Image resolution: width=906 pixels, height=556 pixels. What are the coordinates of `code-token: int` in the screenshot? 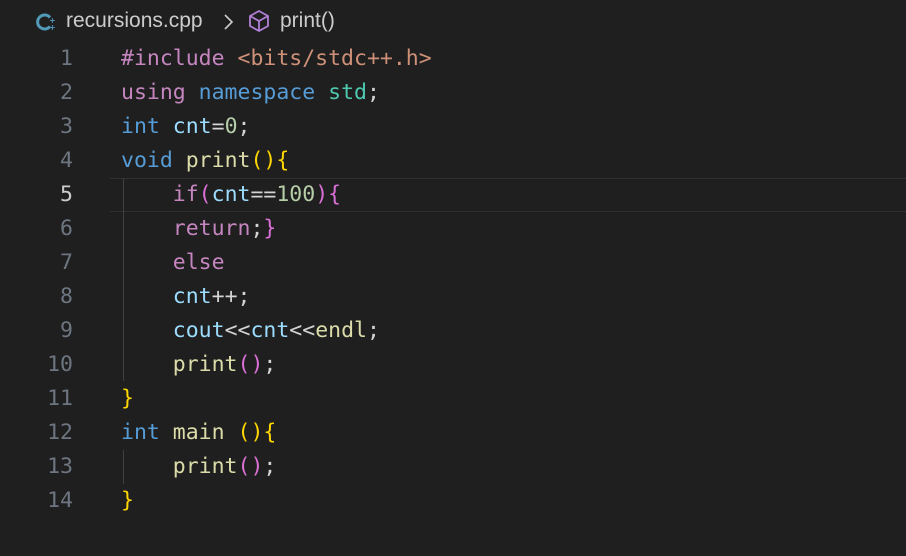 It's located at (147, 126).